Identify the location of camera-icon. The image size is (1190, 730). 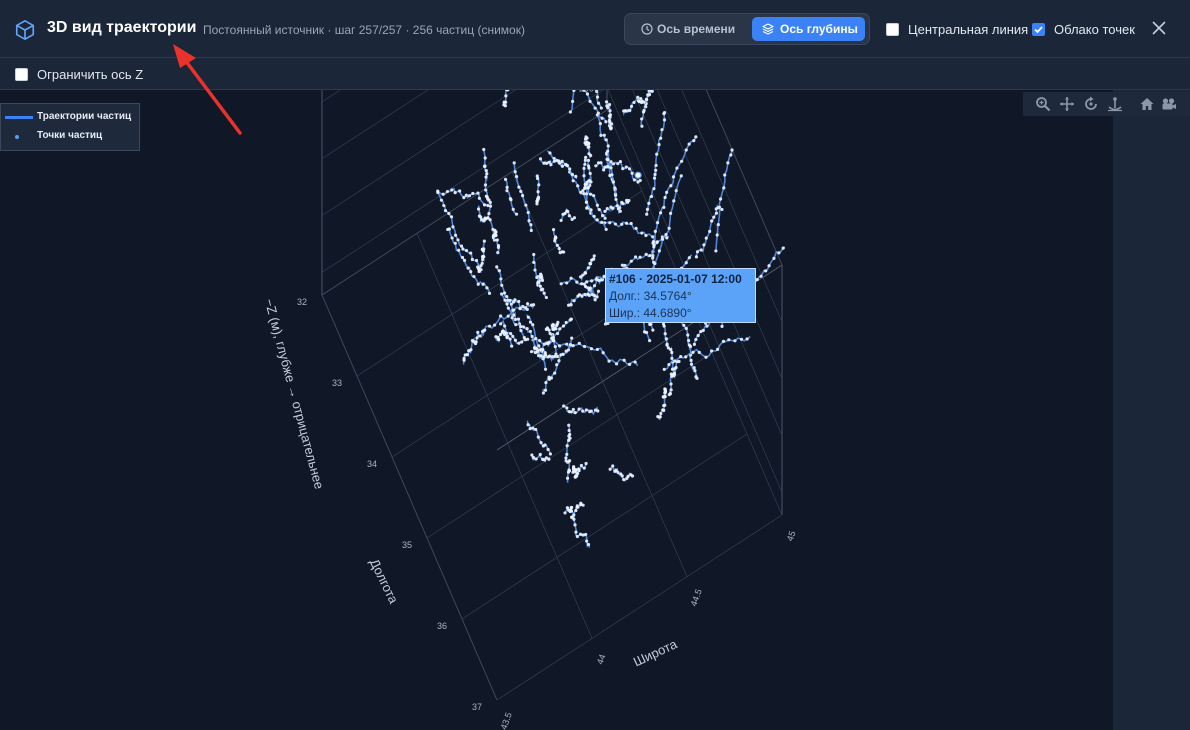
(1169, 104).